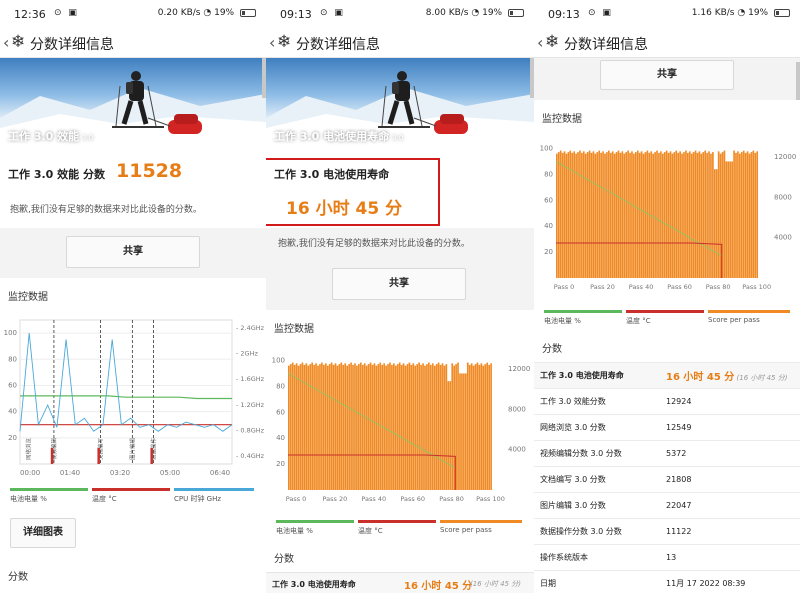 This screenshot has width=800, height=593. I want to click on score-row: 工作 3.0 电池使用寿命 16 小时 45 分 (16 小时 45 分), so click(400, 582).